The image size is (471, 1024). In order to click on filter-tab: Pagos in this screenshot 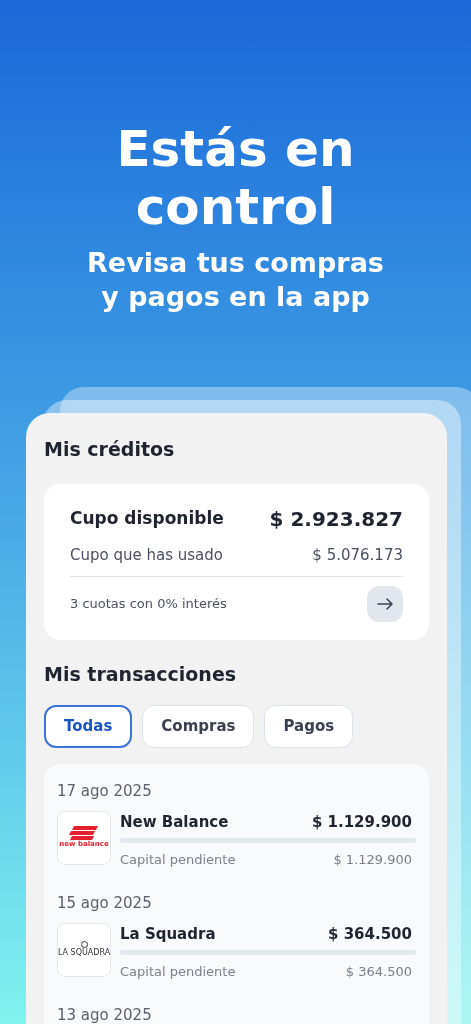, I will do `click(309, 726)`.